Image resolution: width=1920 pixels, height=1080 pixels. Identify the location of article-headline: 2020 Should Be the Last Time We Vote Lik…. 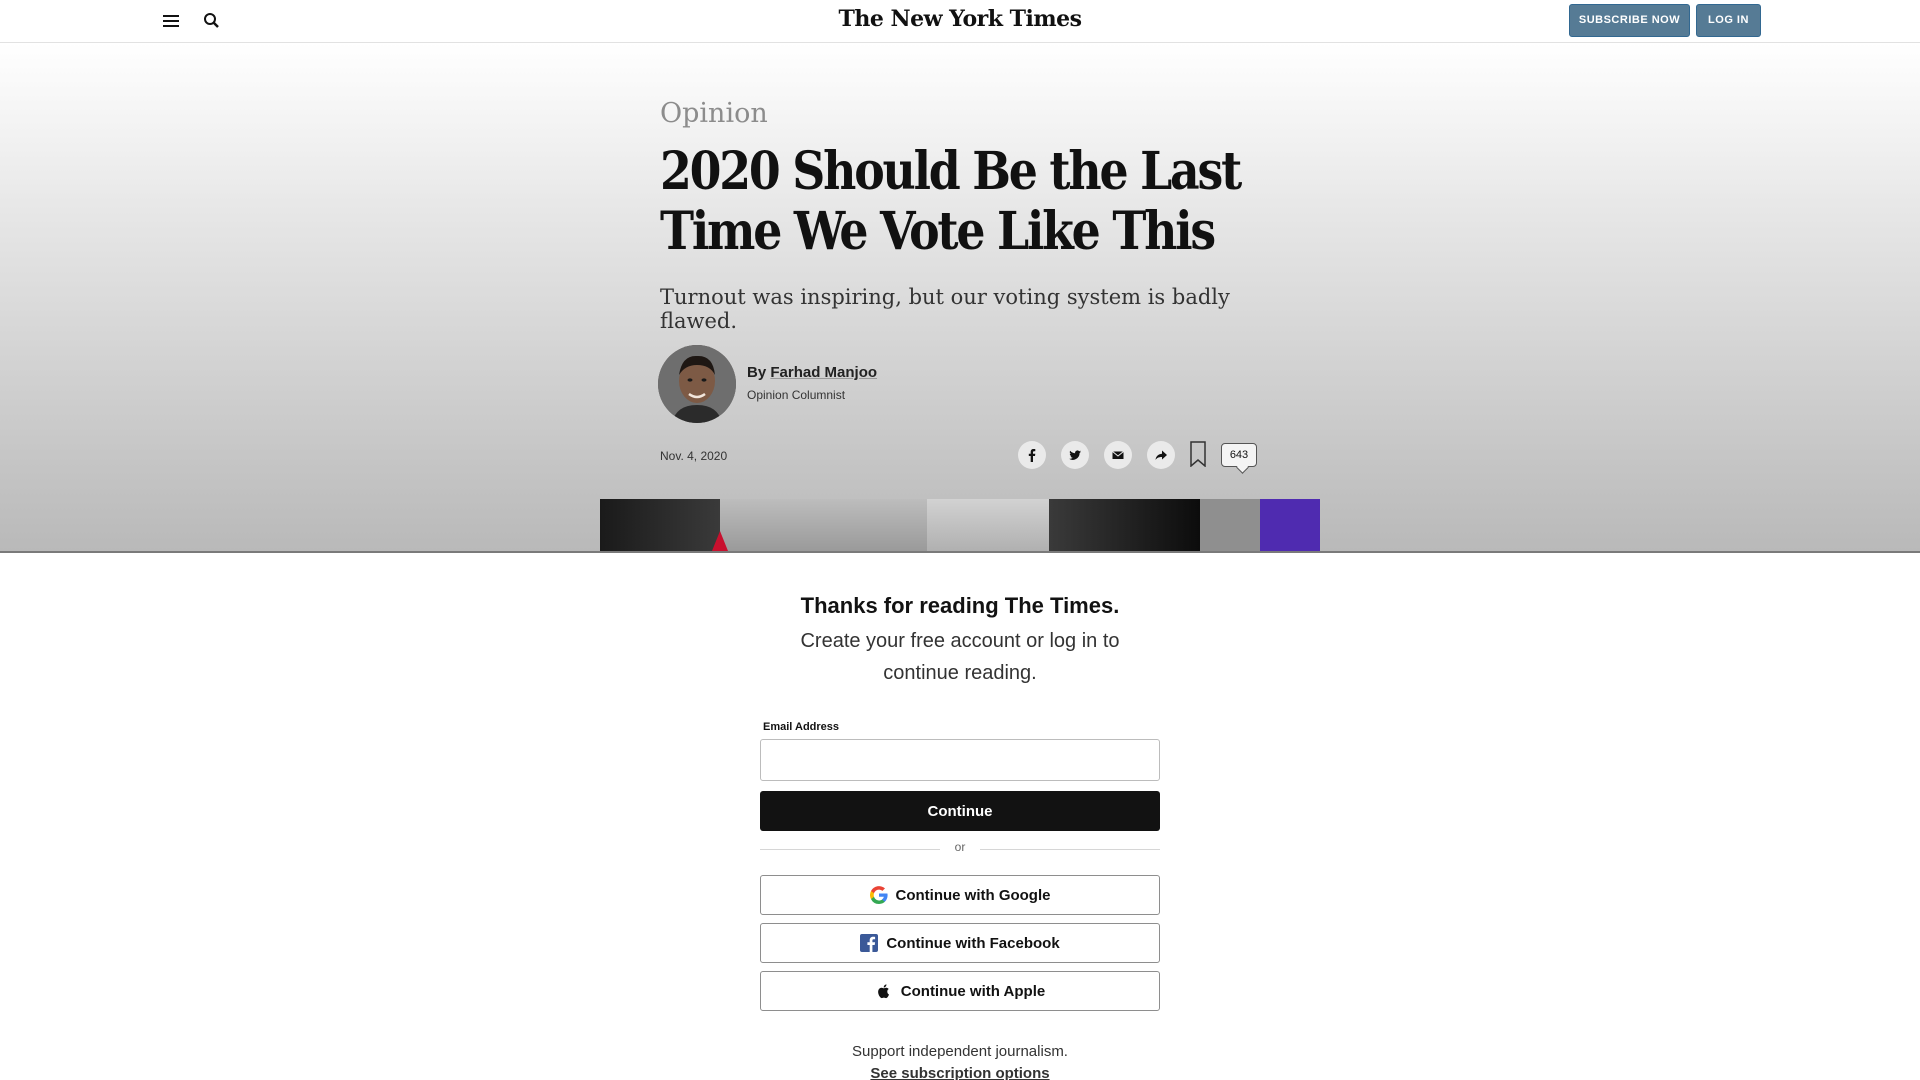
(951, 201).